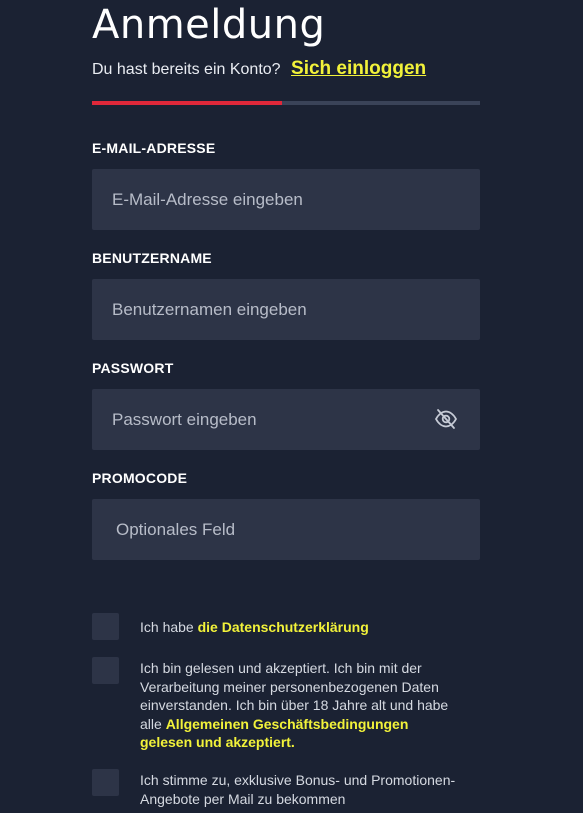  What do you see at coordinates (446, 419) in the screenshot?
I see `eye-slash-icon` at bounding box center [446, 419].